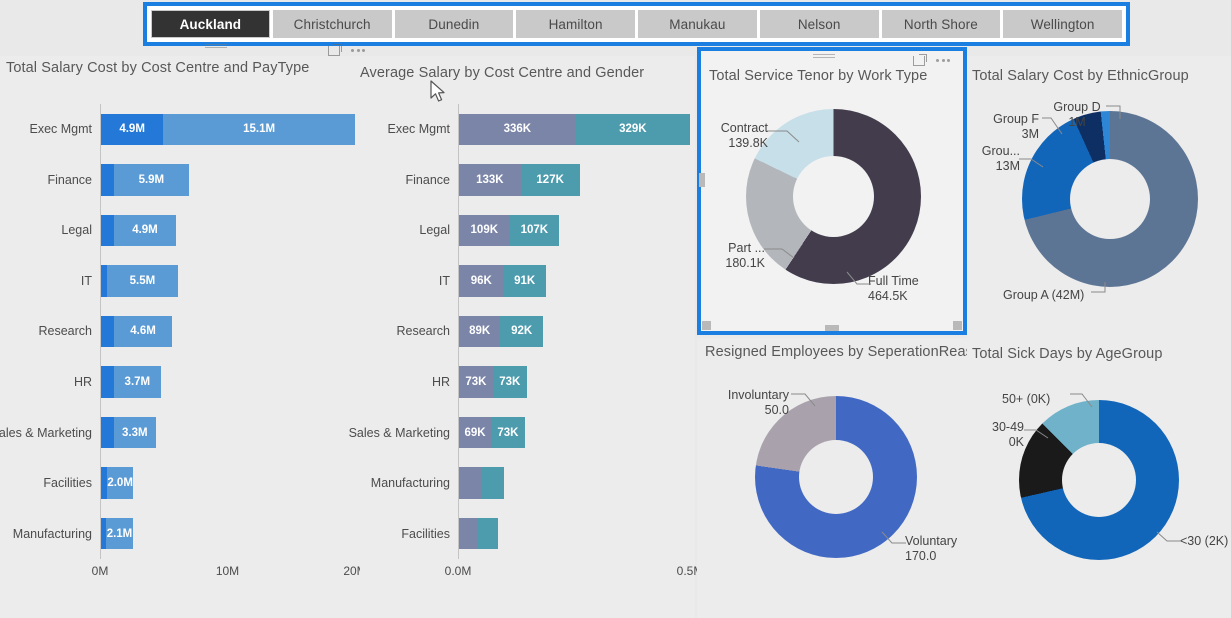 Image resolution: width=1231 pixels, height=618 pixels. I want to click on resize-handle-bottom-left, so click(706, 325).